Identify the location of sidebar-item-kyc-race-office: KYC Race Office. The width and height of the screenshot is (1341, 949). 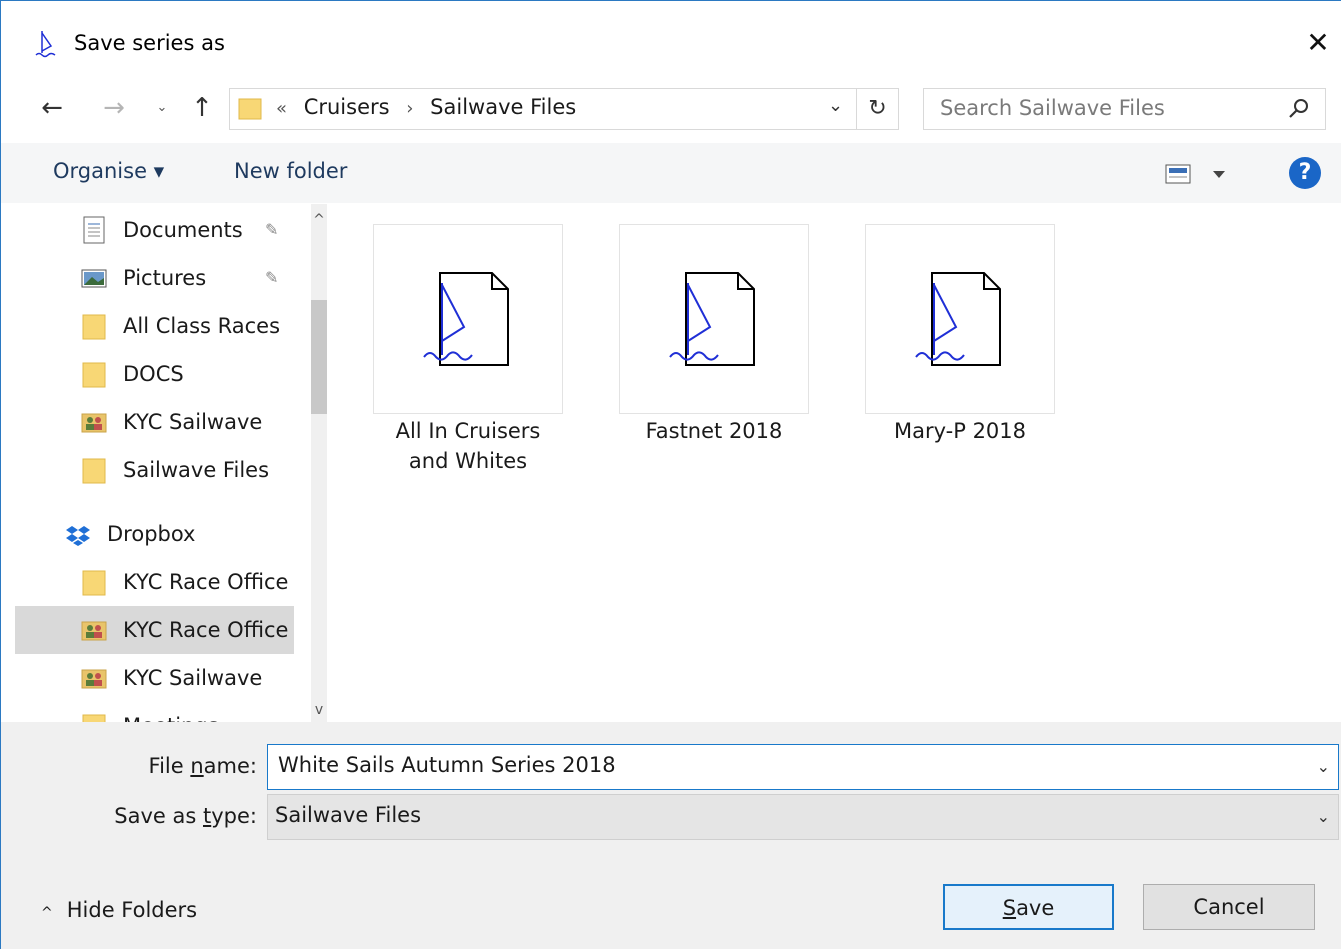
(154, 582).